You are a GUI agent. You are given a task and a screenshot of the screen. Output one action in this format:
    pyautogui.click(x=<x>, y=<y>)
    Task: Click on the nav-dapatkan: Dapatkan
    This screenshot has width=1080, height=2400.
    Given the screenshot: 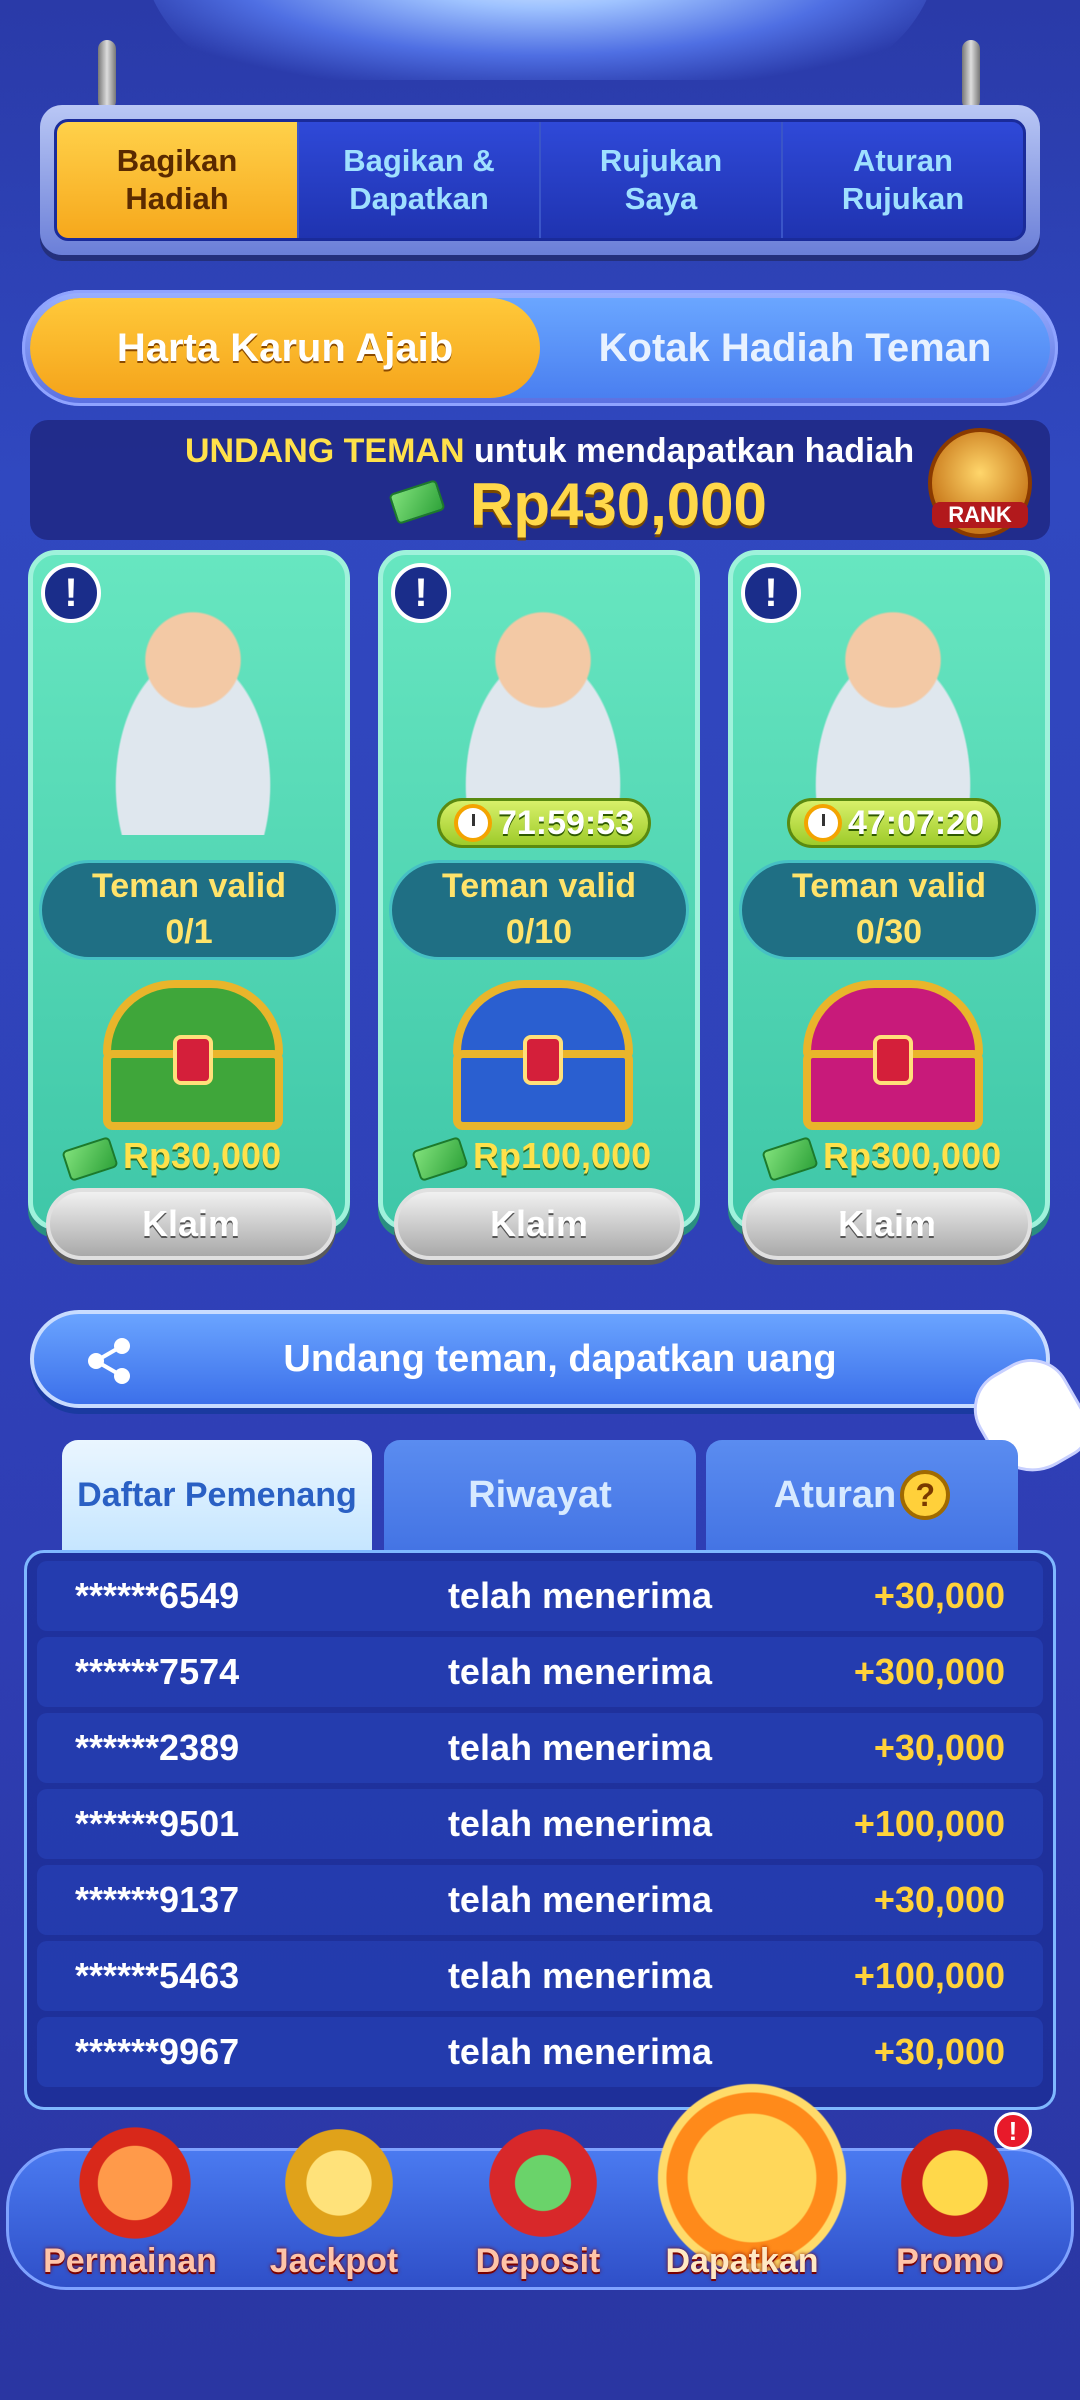 What is the action you would take?
    pyautogui.click(x=747, y=2193)
    